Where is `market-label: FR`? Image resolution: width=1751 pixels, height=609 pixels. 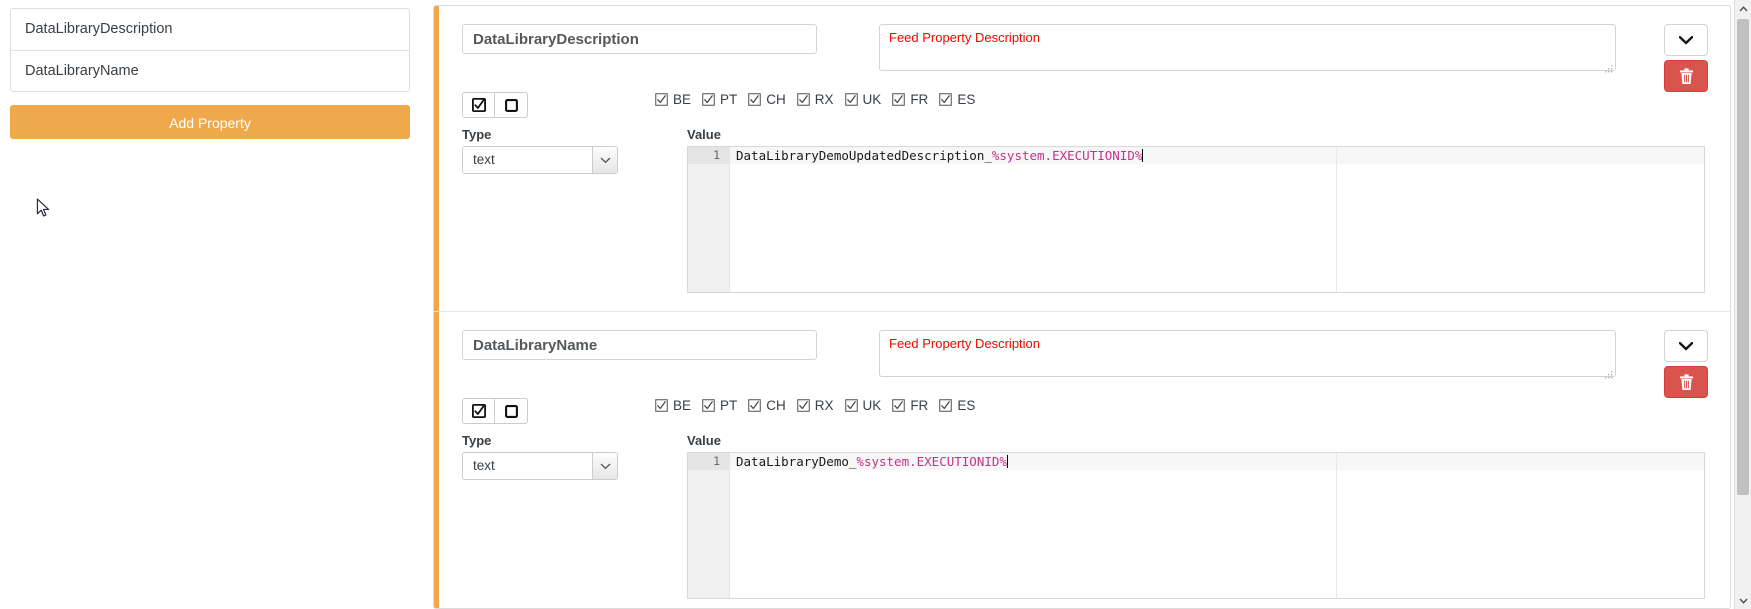
market-label: FR is located at coordinates (919, 99).